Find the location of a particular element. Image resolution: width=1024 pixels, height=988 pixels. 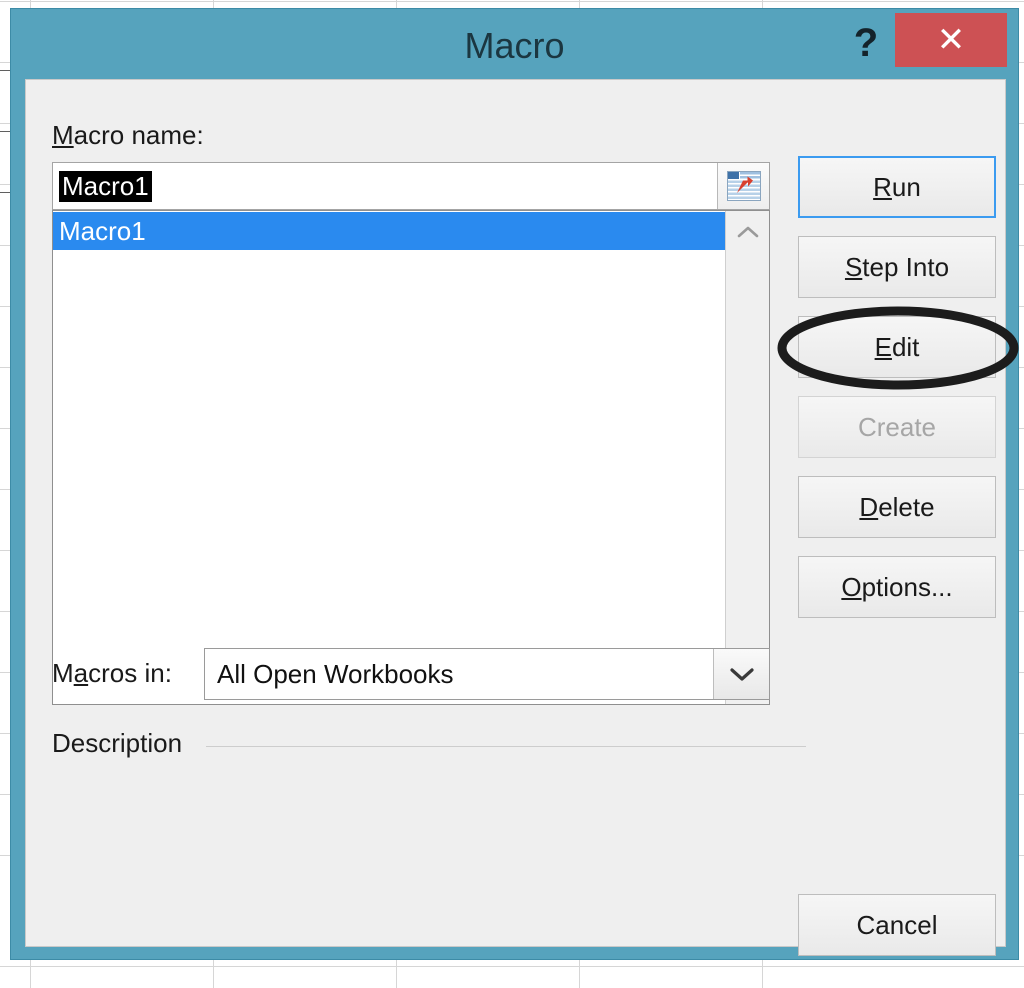

close-icon: ✕ is located at coordinates (951, 40).